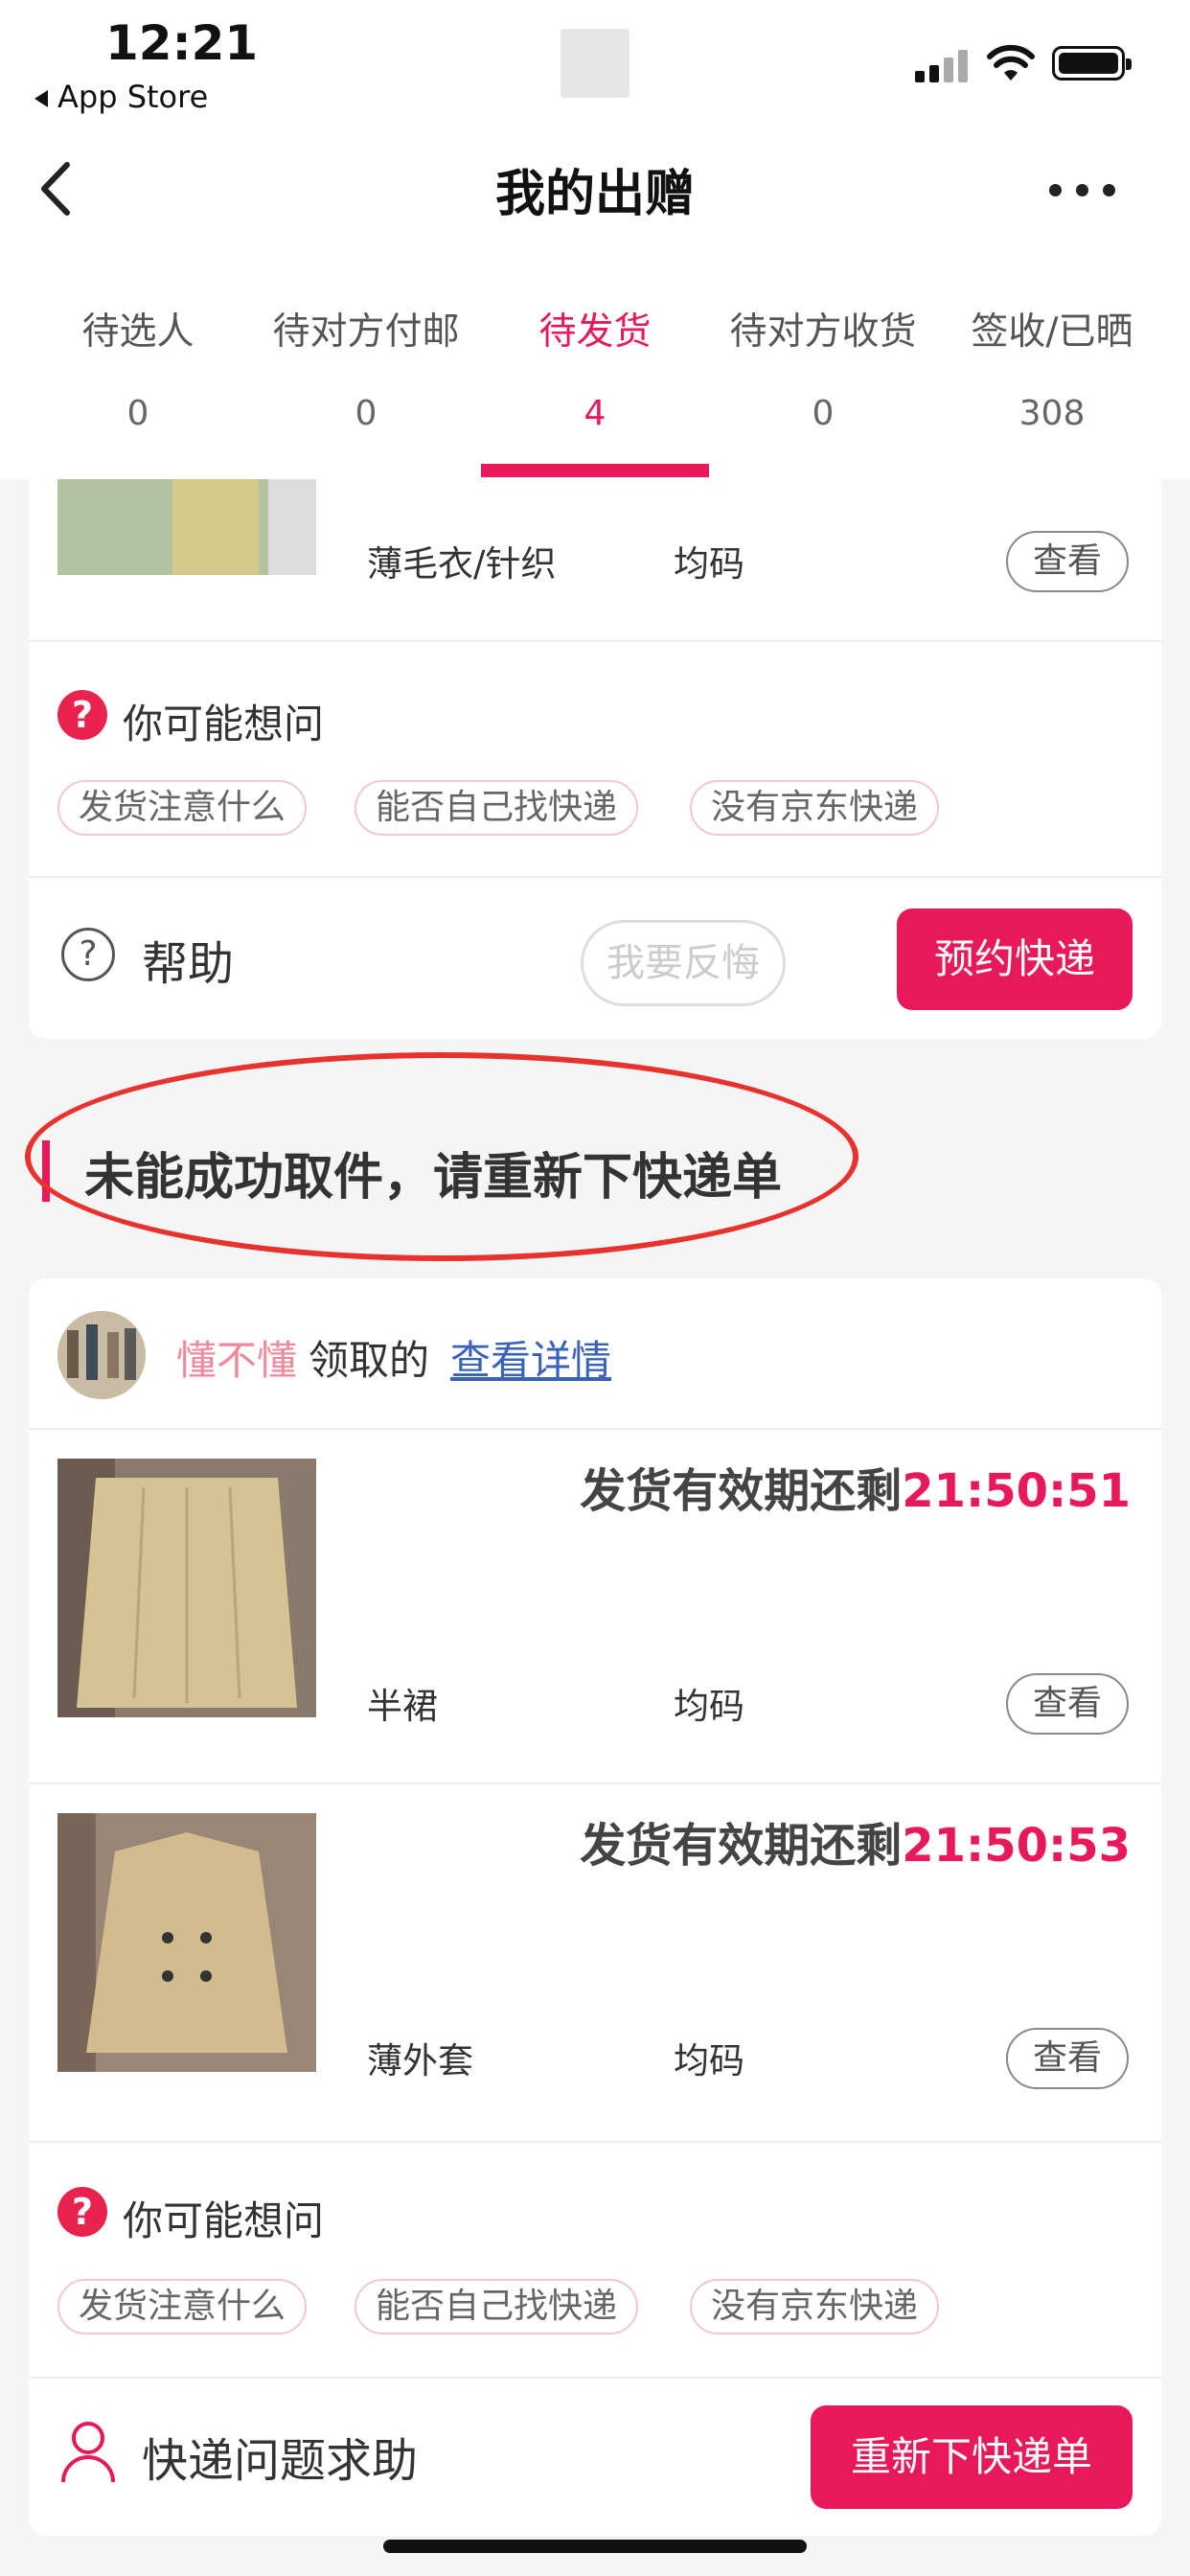  What do you see at coordinates (1011, 63) in the screenshot?
I see `wifi-icon` at bounding box center [1011, 63].